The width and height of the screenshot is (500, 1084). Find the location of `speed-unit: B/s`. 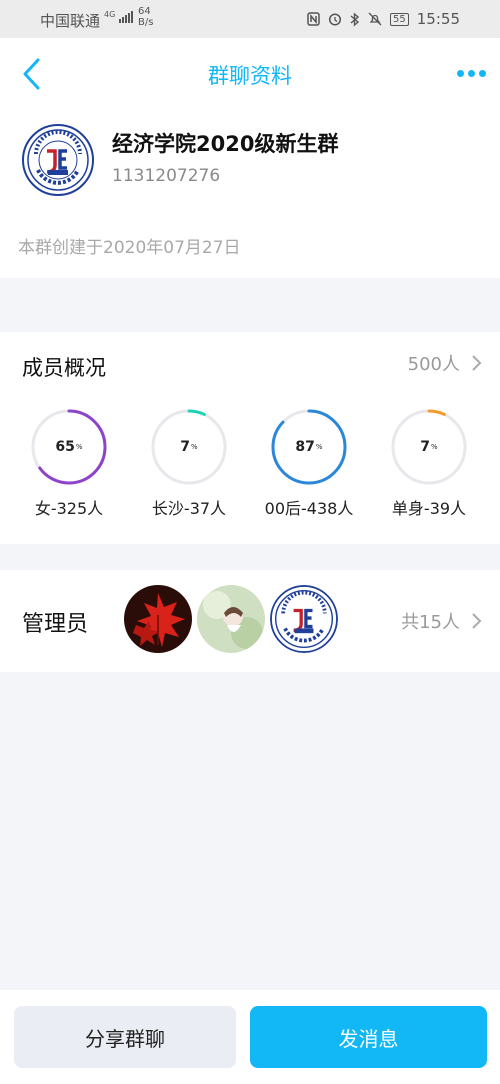

speed-unit: B/s is located at coordinates (146, 22).